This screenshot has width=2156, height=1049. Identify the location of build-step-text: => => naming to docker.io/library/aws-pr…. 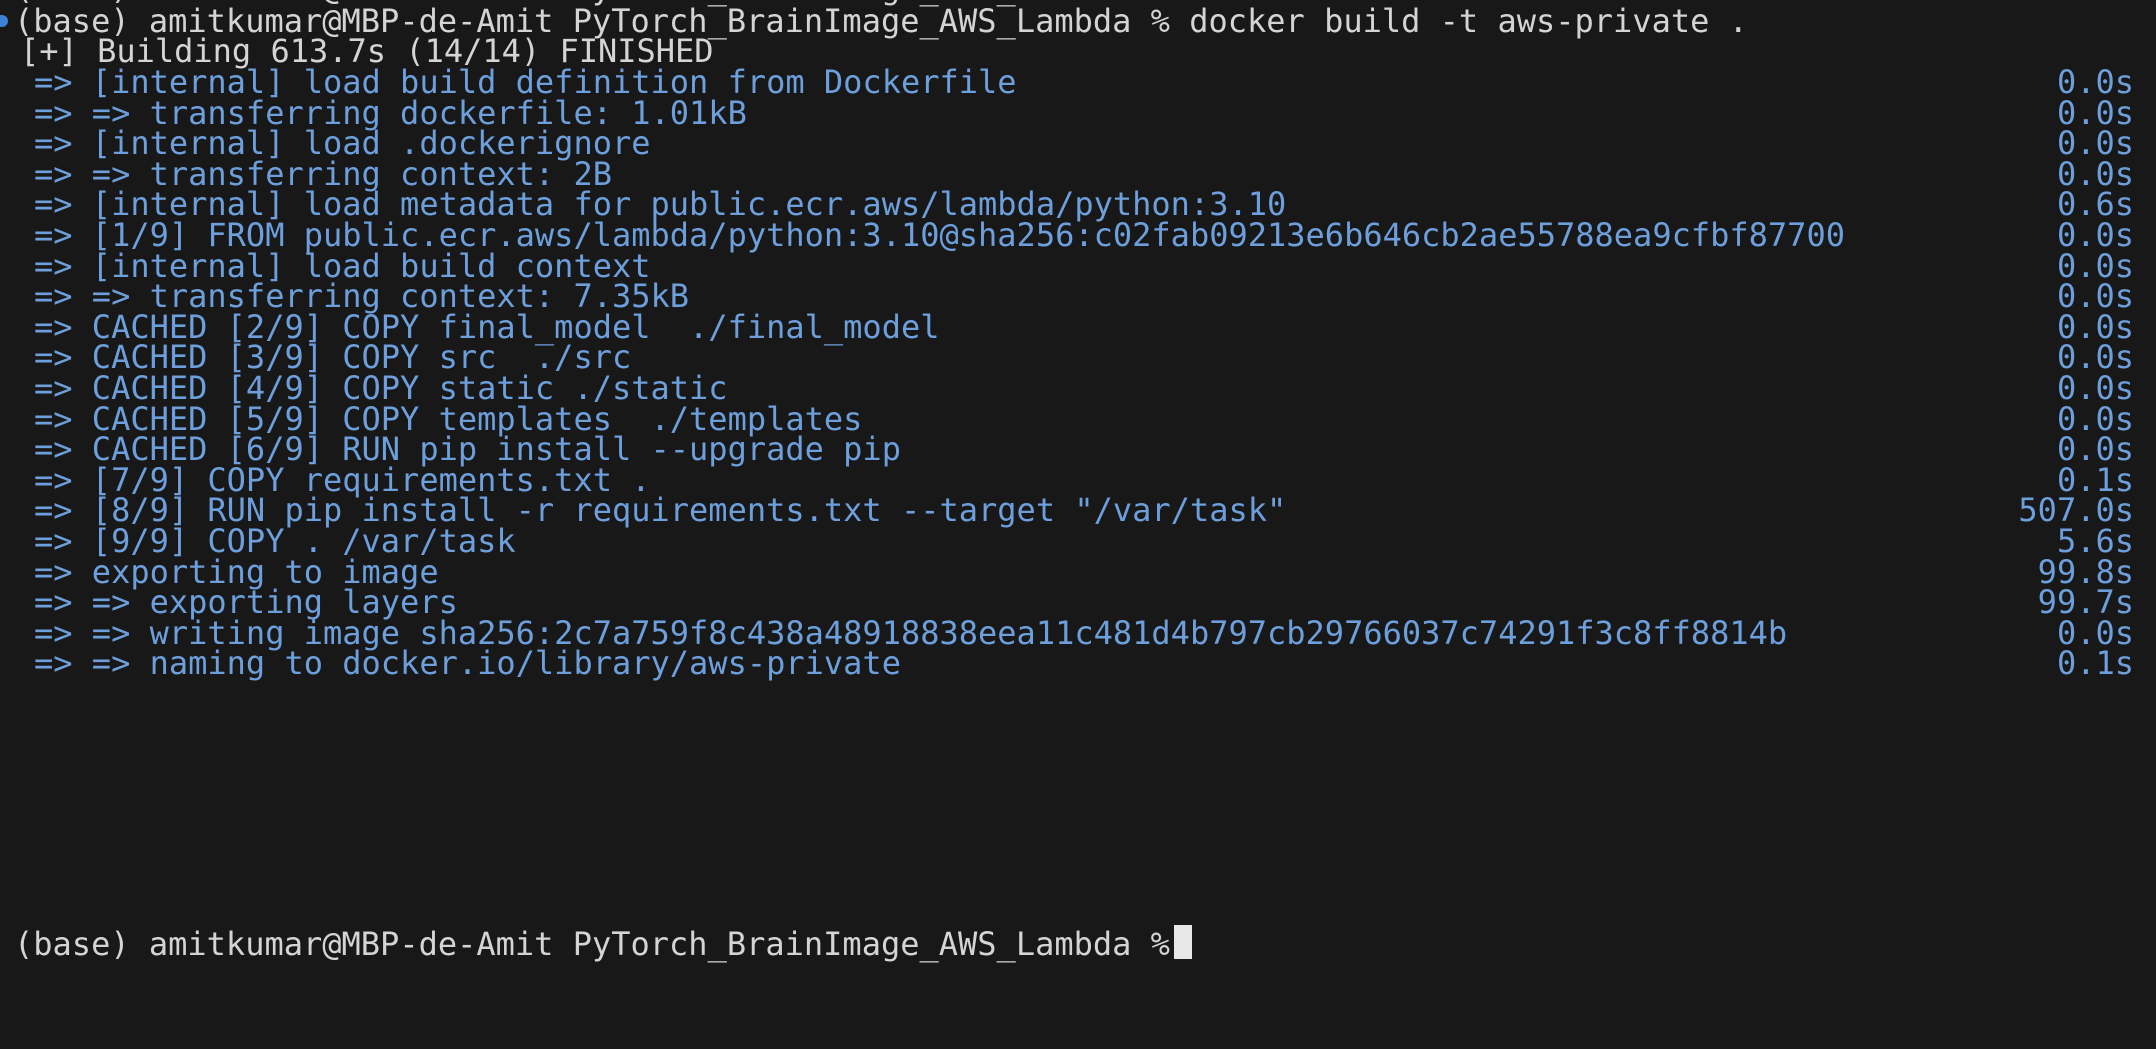
(467, 663).